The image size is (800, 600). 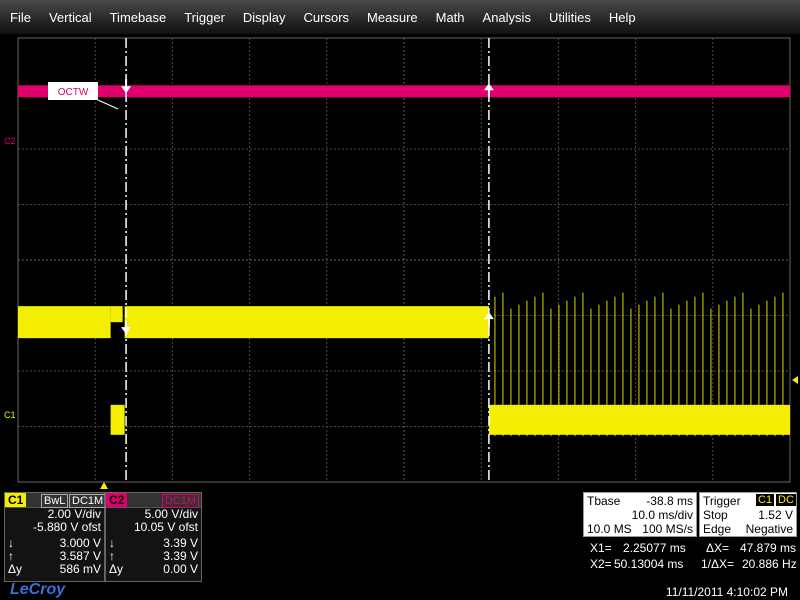 I want to click on trigger-stop: Stop, so click(x=715, y=515).